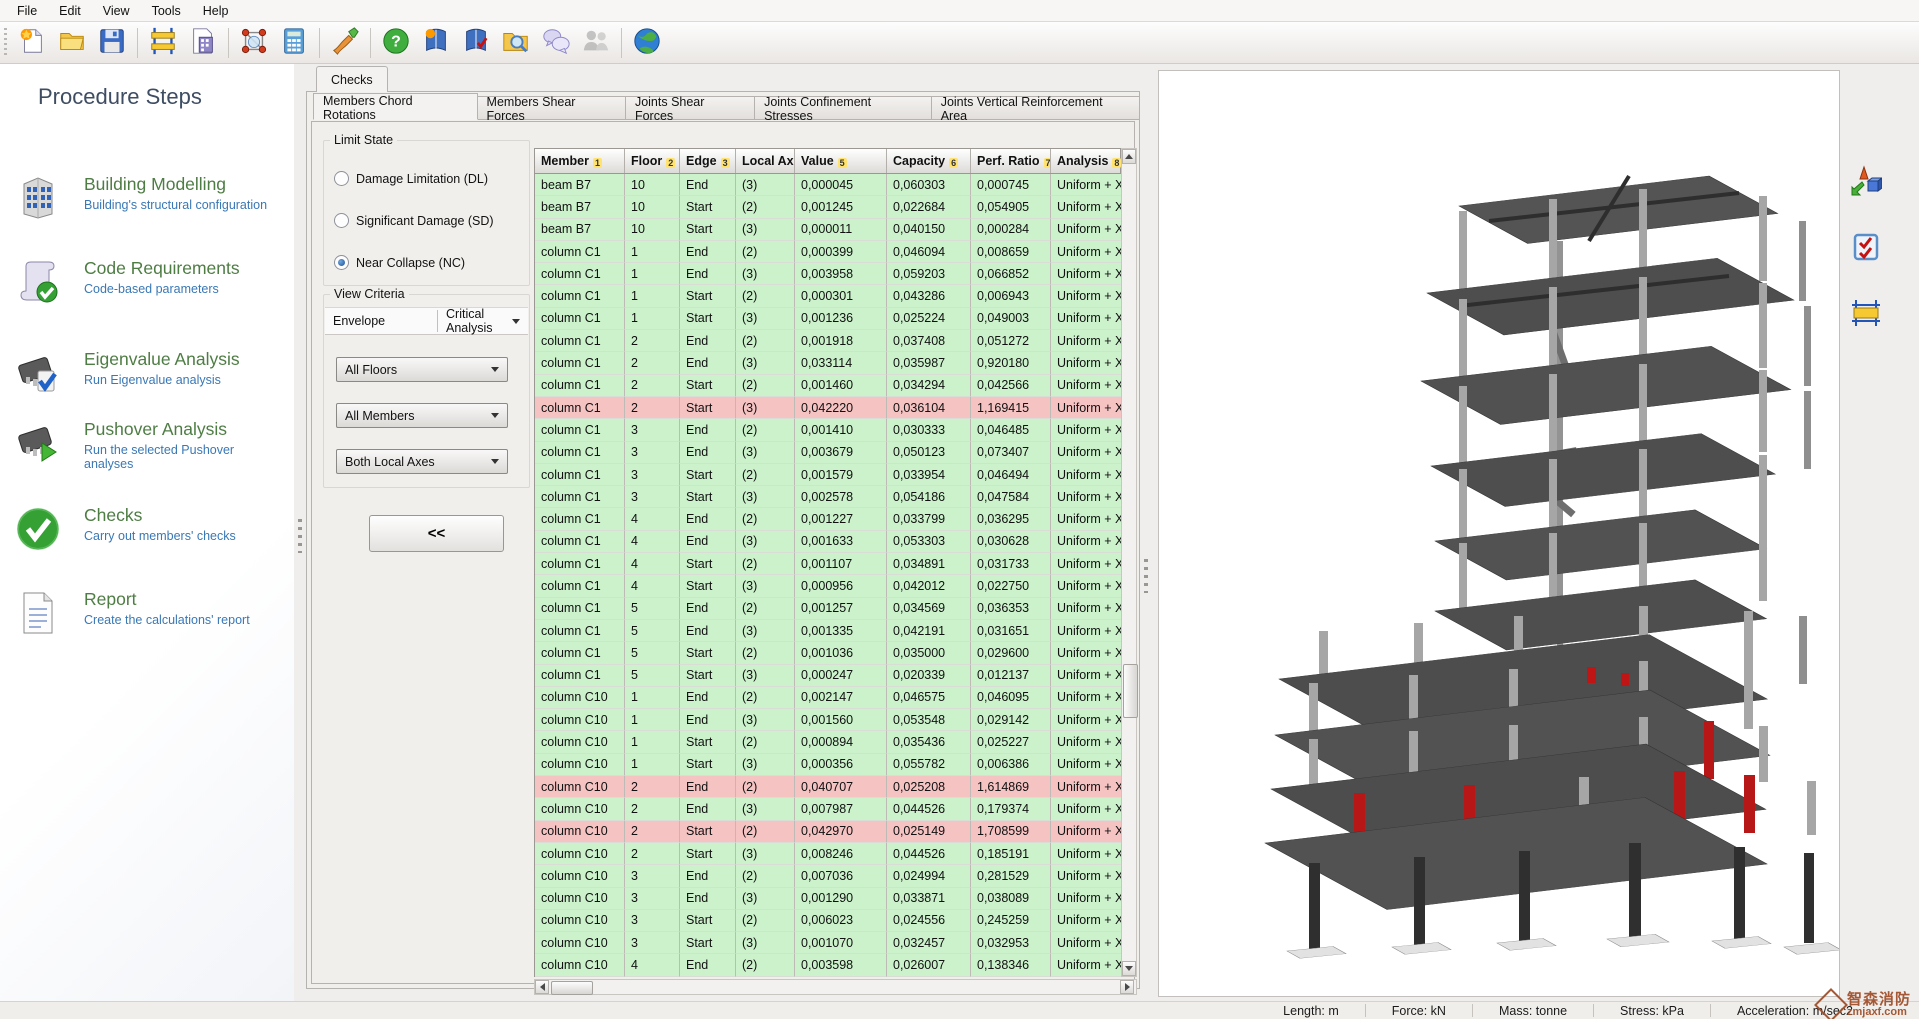  What do you see at coordinates (841, 319) in the screenshot?
I see `cell-value: 0,001236` at bounding box center [841, 319].